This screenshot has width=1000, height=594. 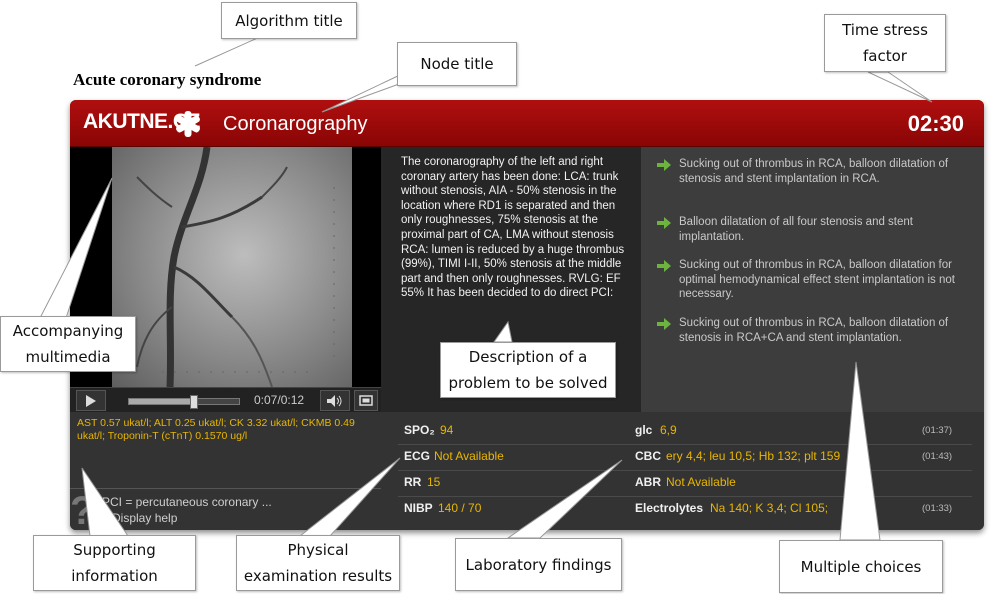 I want to click on display-help-link: » Display help, so click(x=187, y=518).